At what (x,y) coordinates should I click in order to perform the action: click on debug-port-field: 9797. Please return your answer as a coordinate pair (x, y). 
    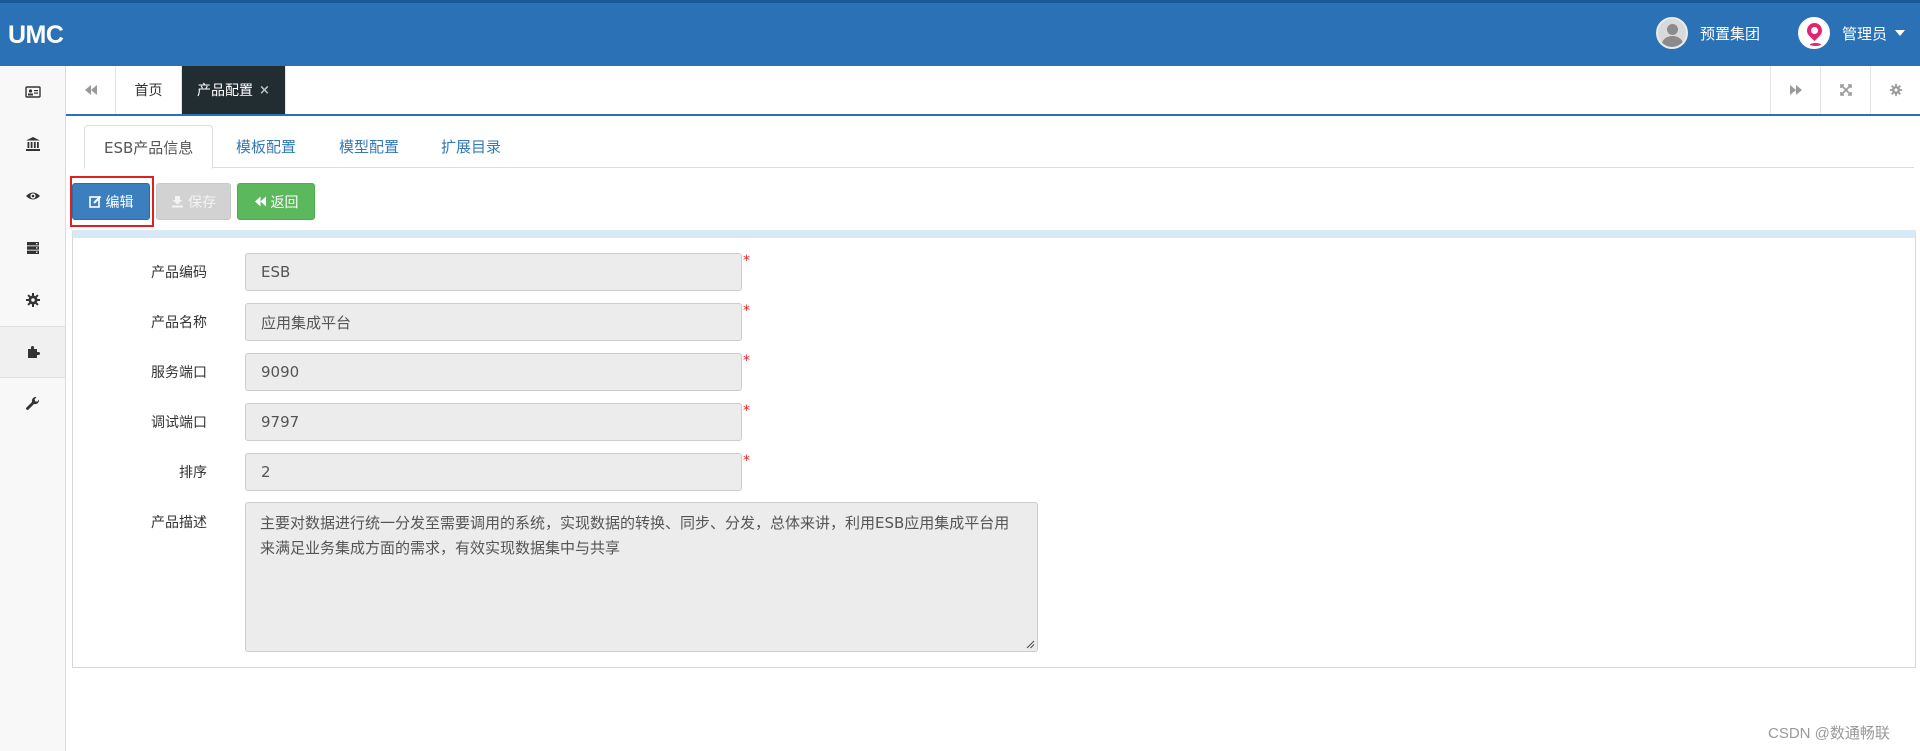
    Looking at the image, I should click on (493, 422).